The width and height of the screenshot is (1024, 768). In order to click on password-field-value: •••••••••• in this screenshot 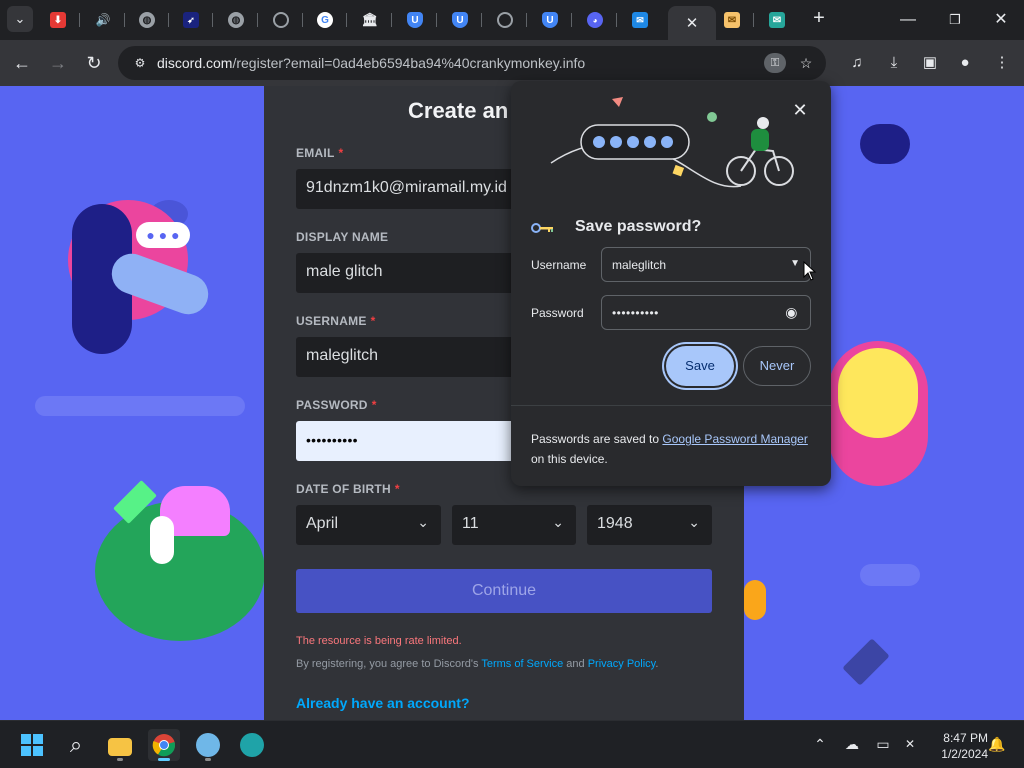, I will do `click(635, 313)`.